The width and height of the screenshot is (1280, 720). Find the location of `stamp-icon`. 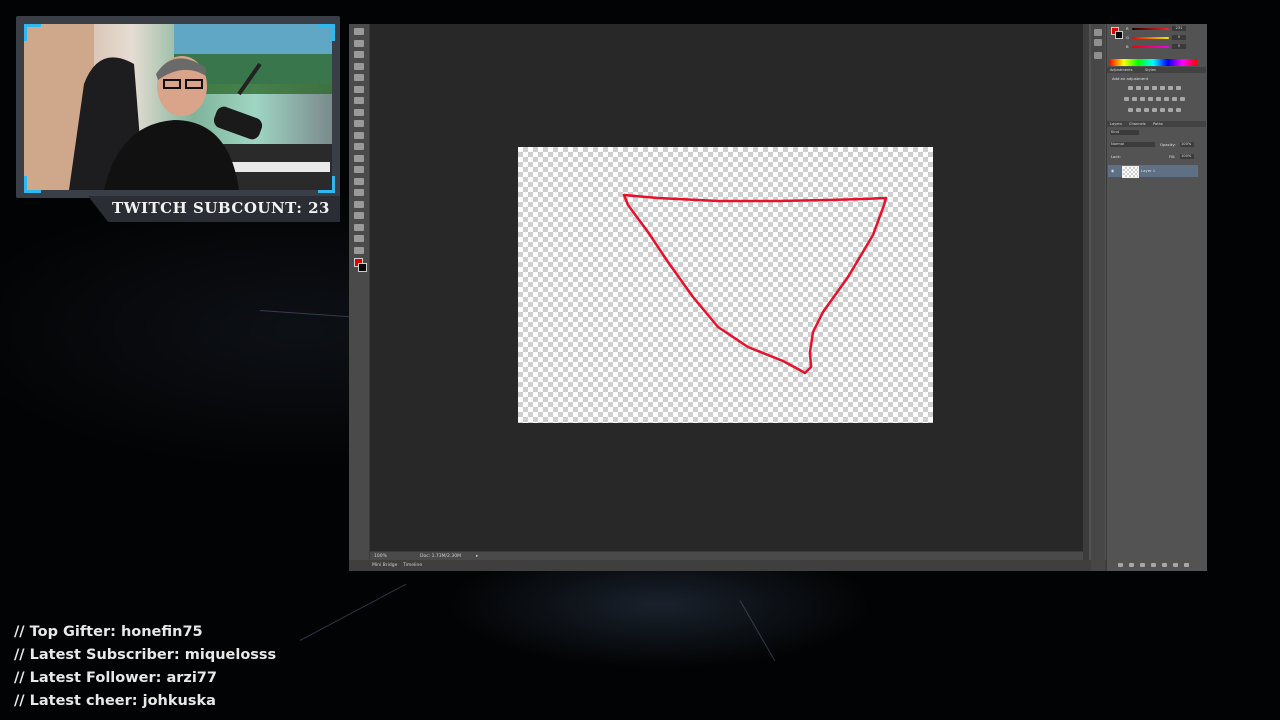

stamp-icon is located at coordinates (359, 123).